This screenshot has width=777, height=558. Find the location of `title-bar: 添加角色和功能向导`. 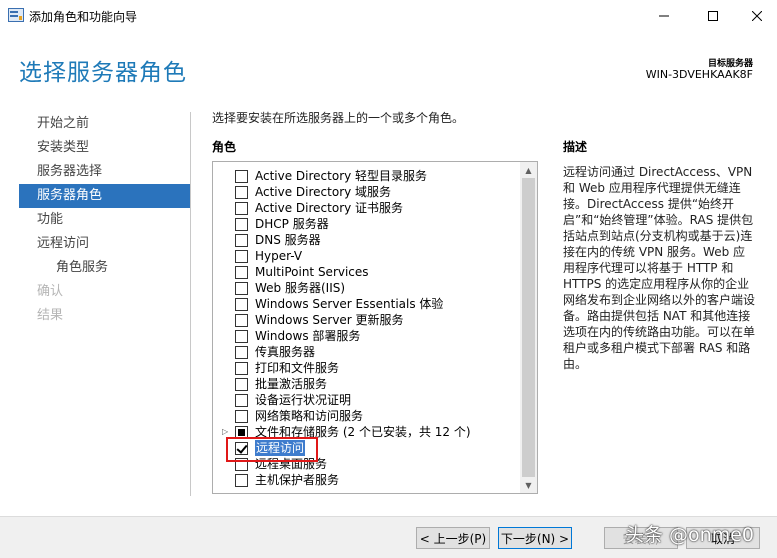

title-bar: 添加角色和功能向导 is located at coordinates (388, 15).